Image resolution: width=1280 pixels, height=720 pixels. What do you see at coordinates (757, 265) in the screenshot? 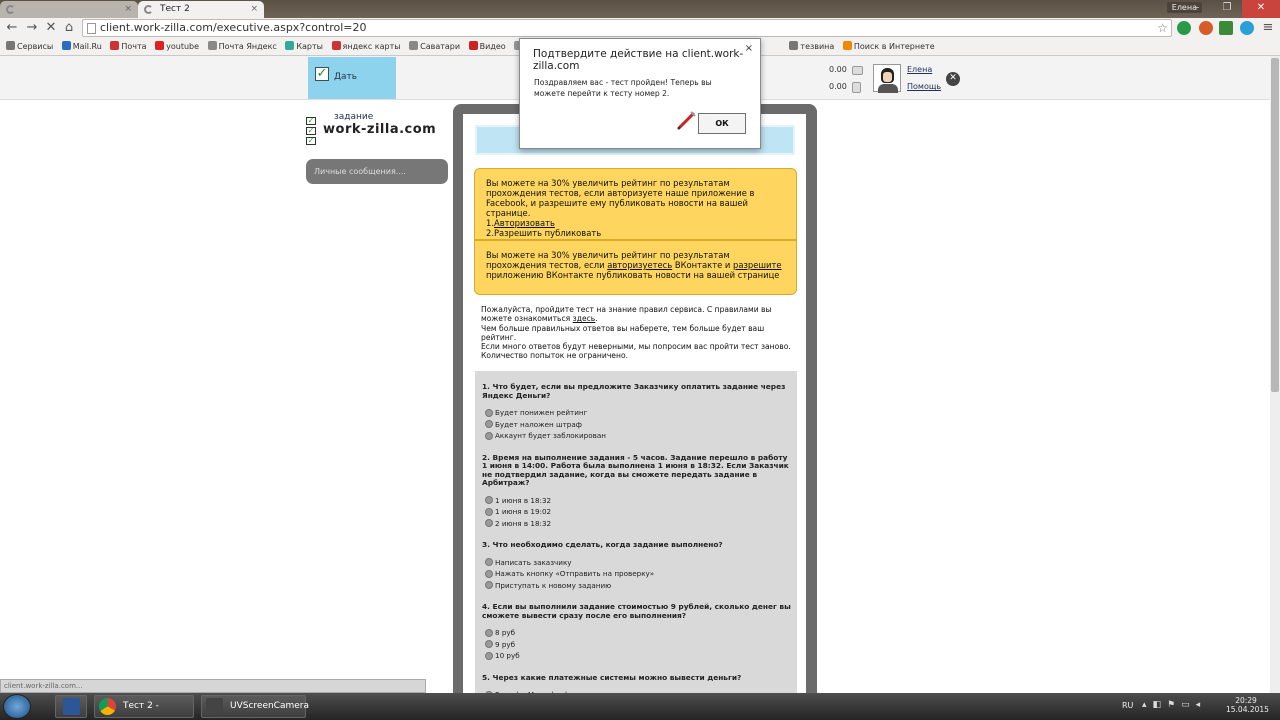
I see `vk-allow-link: разрешите` at bounding box center [757, 265].